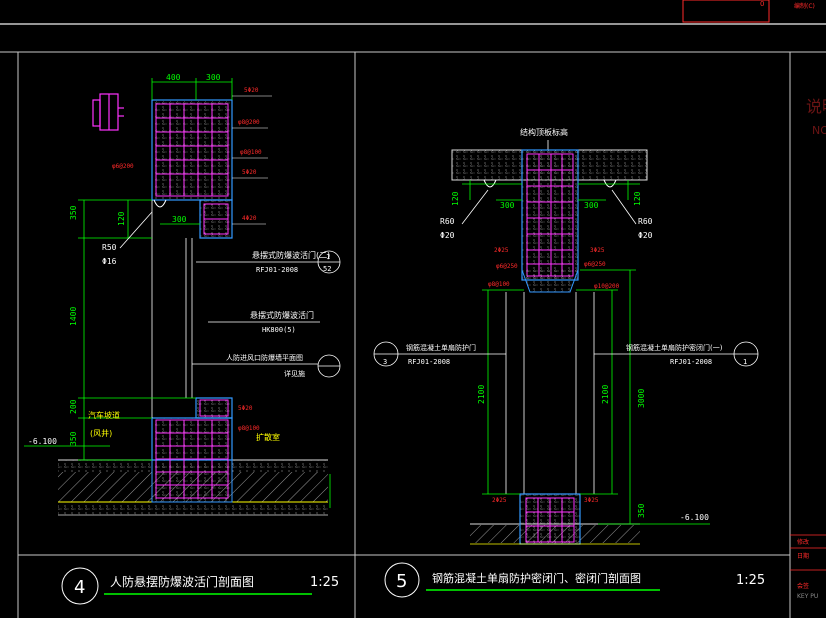 This screenshot has height=618, width=826. Describe the element at coordinates (104, 415) in the screenshot. I see `wall-note-1: 汽车坡道` at that location.